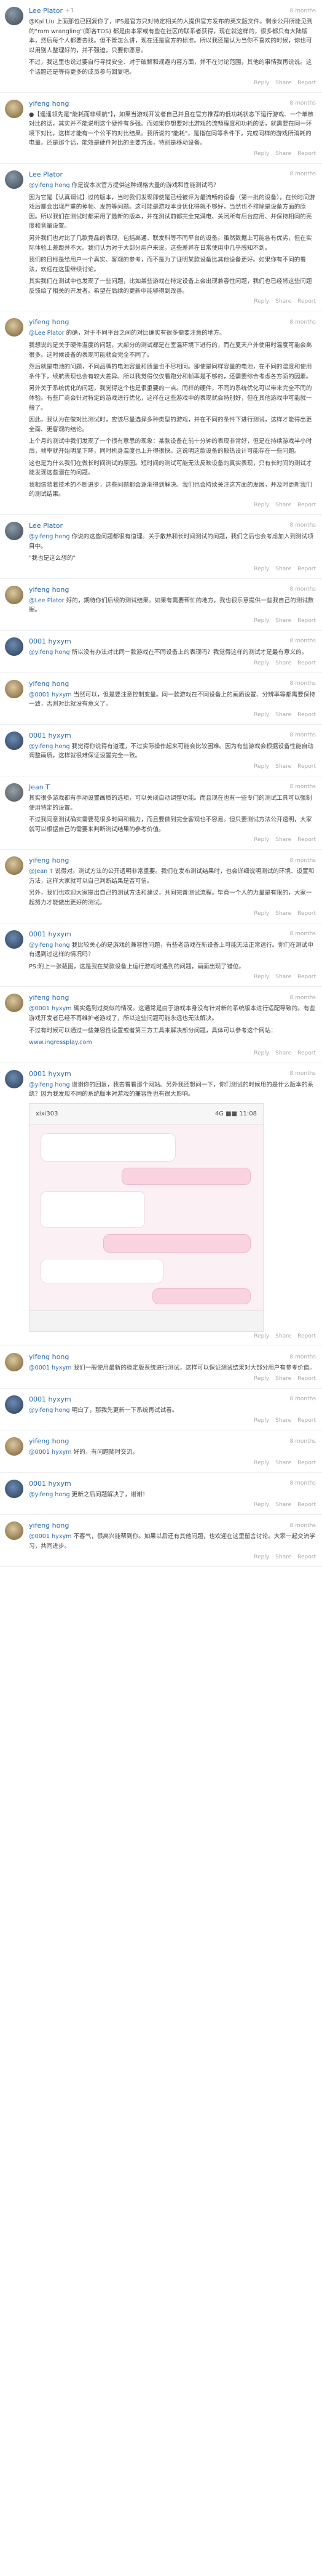  What do you see at coordinates (39, 787) in the screenshot?
I see `comment-author: Jean T` at bounding box center [39, 787].